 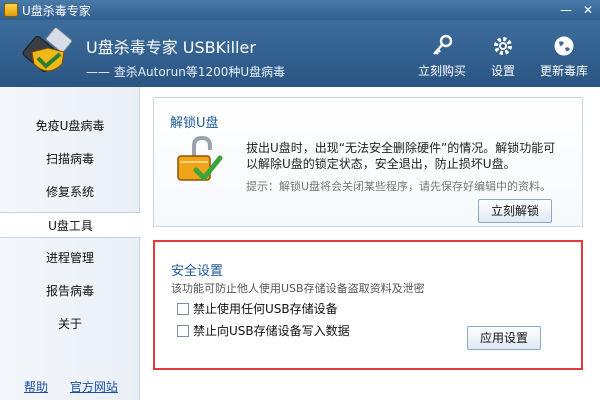 I want to click on minimize-icon: —, so click(x=566, y=10).